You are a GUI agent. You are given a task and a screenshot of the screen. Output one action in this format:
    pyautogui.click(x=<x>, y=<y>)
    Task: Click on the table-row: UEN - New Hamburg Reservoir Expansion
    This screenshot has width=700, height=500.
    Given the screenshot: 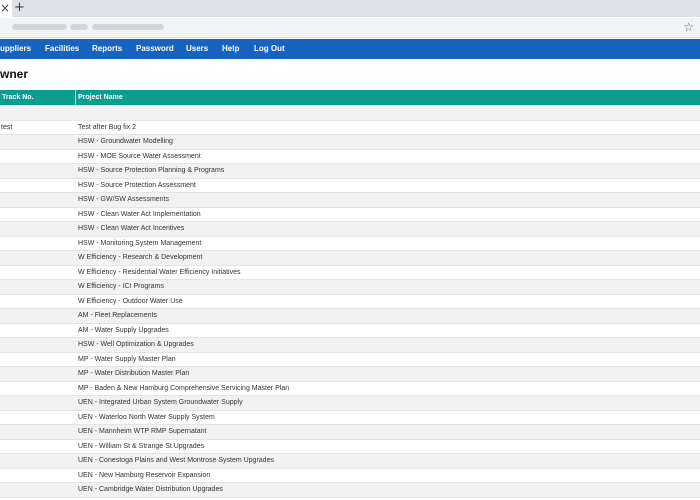 What is the action you would take?
    pyautogui.click(x=350, y=476)
    